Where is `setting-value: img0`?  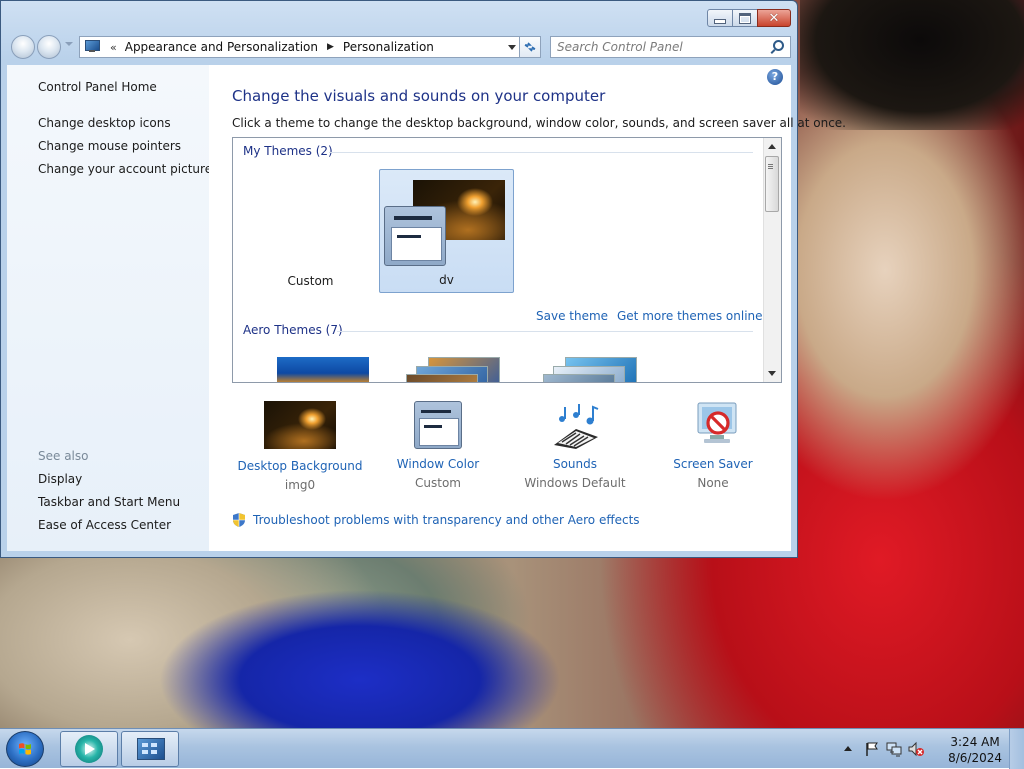
setting-value: img0 is located at coordinates (300, 485).